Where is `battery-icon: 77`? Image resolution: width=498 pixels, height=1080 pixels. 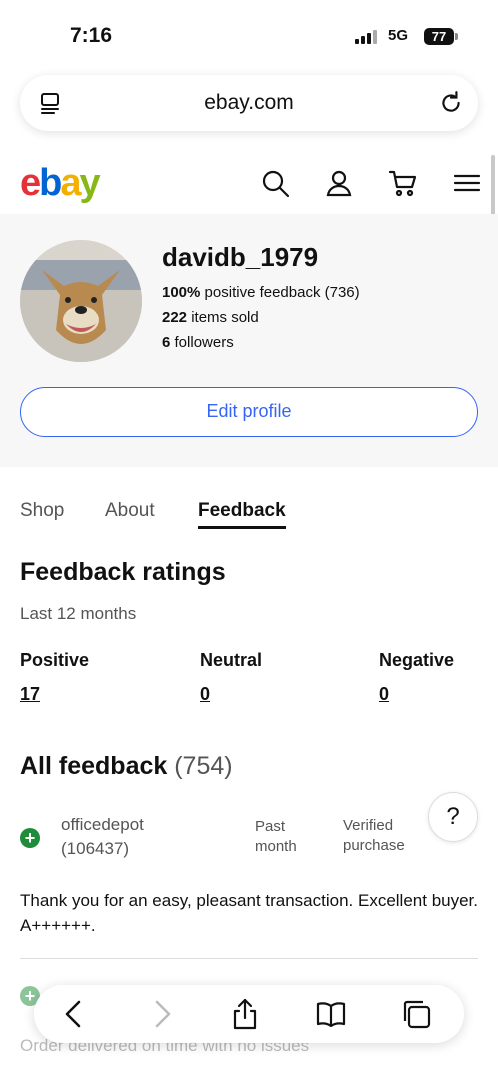 battery-icon: 77 is located at coordinates (441, 36).